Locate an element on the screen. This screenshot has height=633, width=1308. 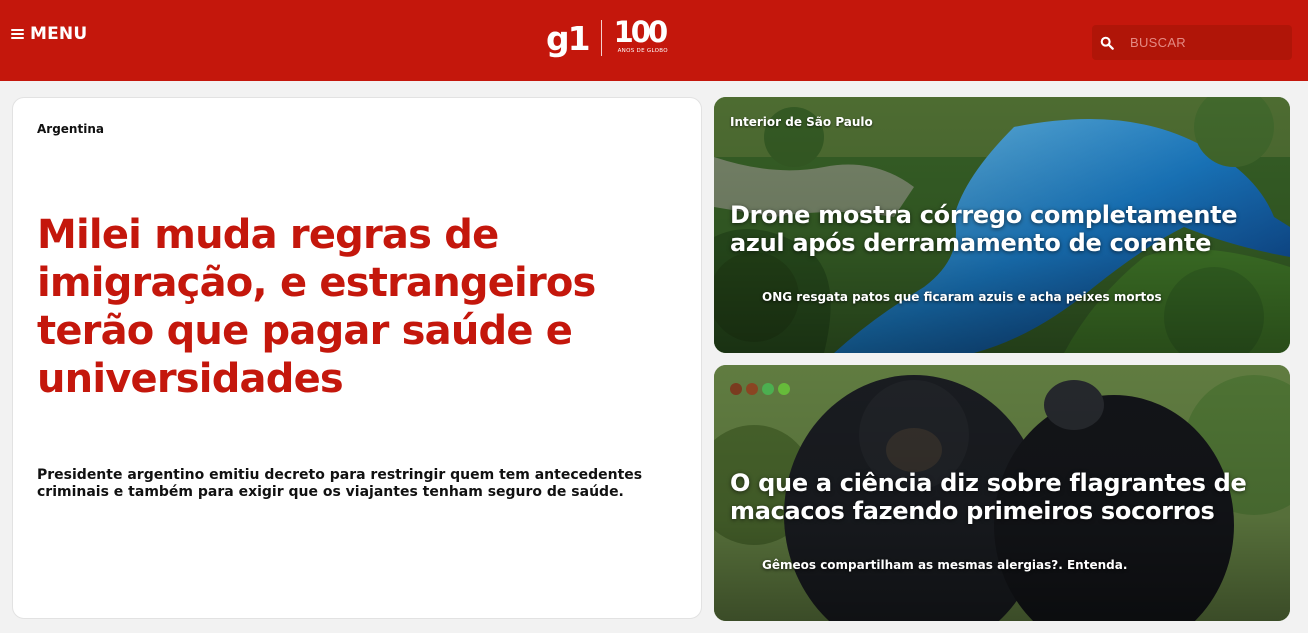
search-box is located at coordinates (1192, 42).